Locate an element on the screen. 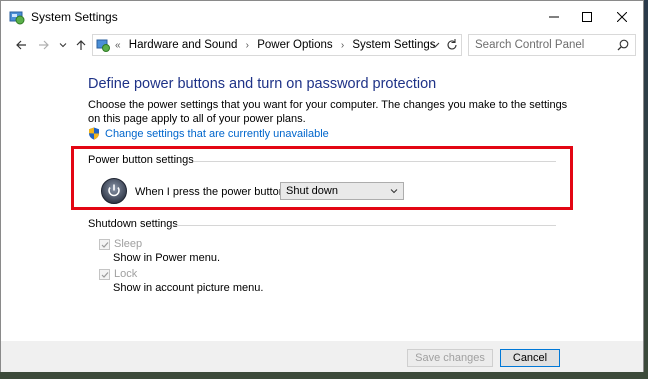 The image size is (648, 379). lock-description: Show in account picture menu. is located at coordinates (188, 288).